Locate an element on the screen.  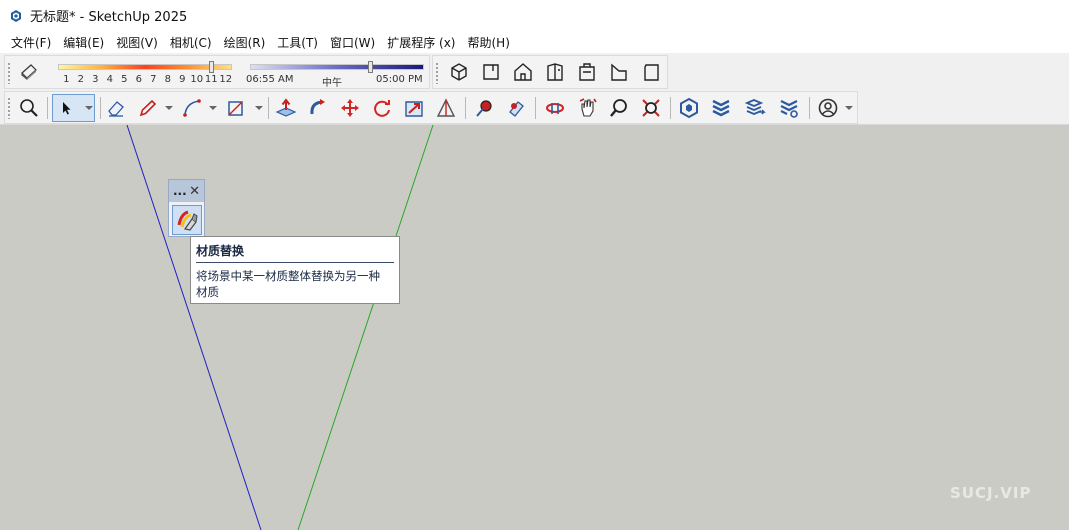
floating-toolbar-header: ... ✕ is located at coordinates (186, 191).